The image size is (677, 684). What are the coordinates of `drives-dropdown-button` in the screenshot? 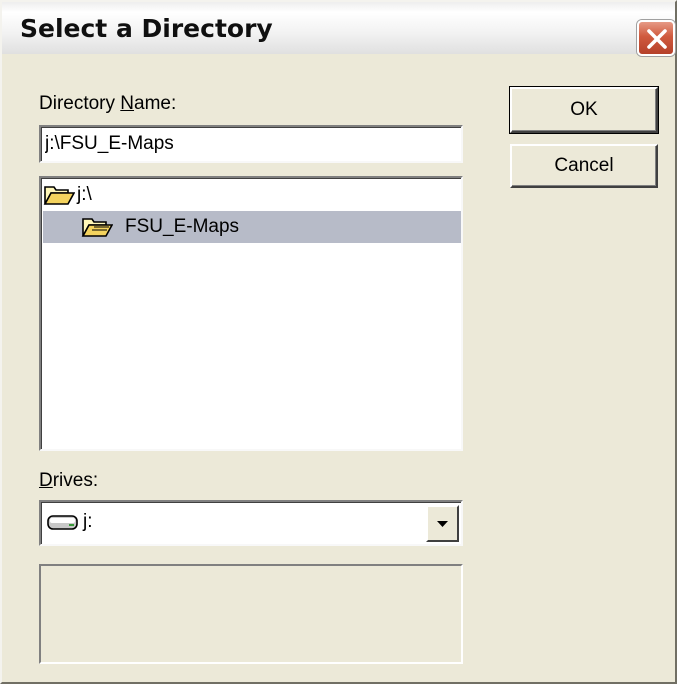 It's located at (442, 523).